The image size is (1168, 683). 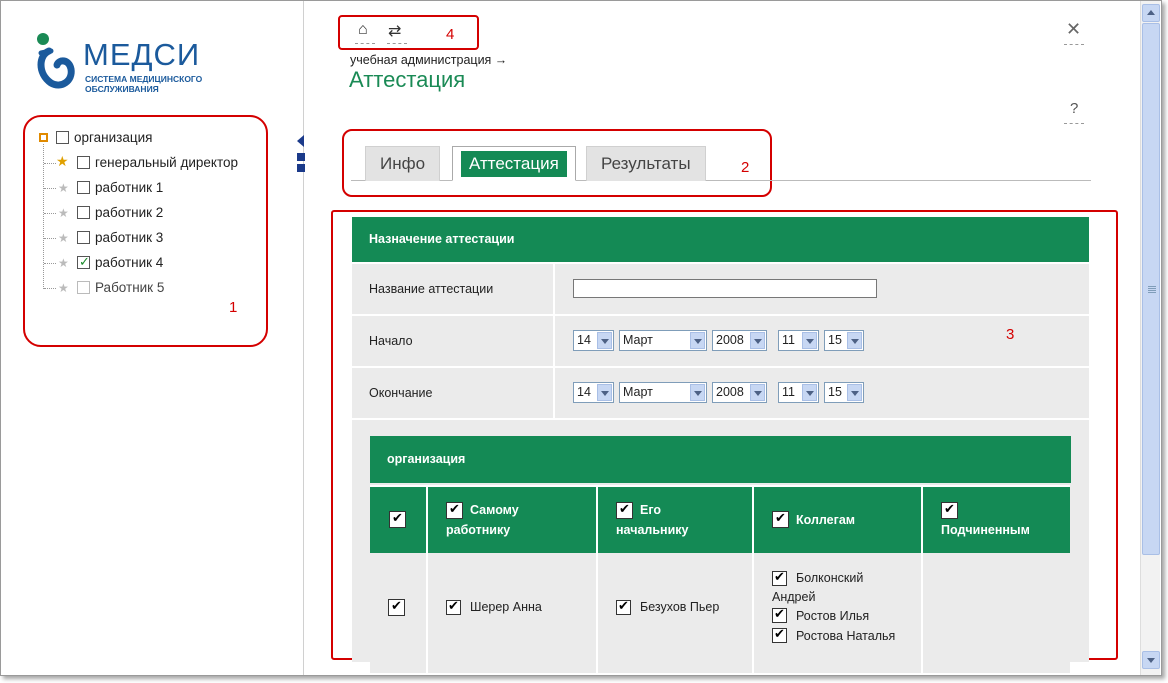 I want to click on tree-item-worker-3: работник 3, so click(x=120, y=238).